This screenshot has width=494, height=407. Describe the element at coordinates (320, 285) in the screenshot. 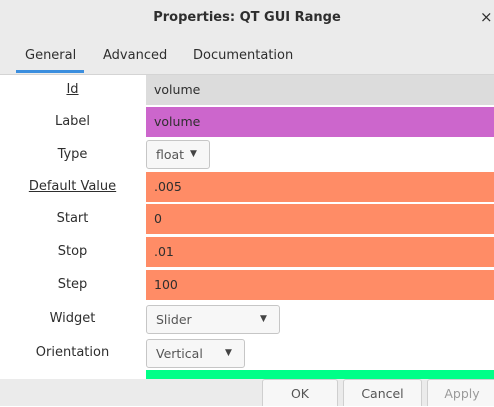

I see `step-field: 100` at that location.